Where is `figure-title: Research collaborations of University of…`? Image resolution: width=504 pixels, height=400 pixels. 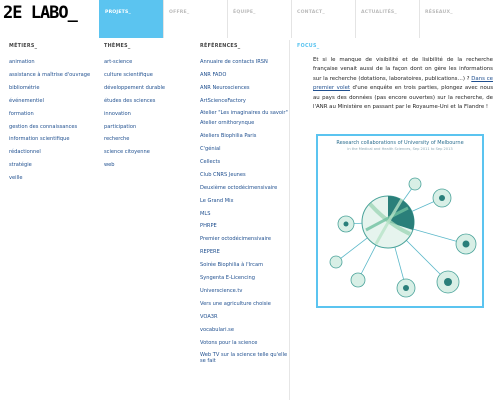 figure-title: Research collaborations of University of… is located at coordinates (400, 143).